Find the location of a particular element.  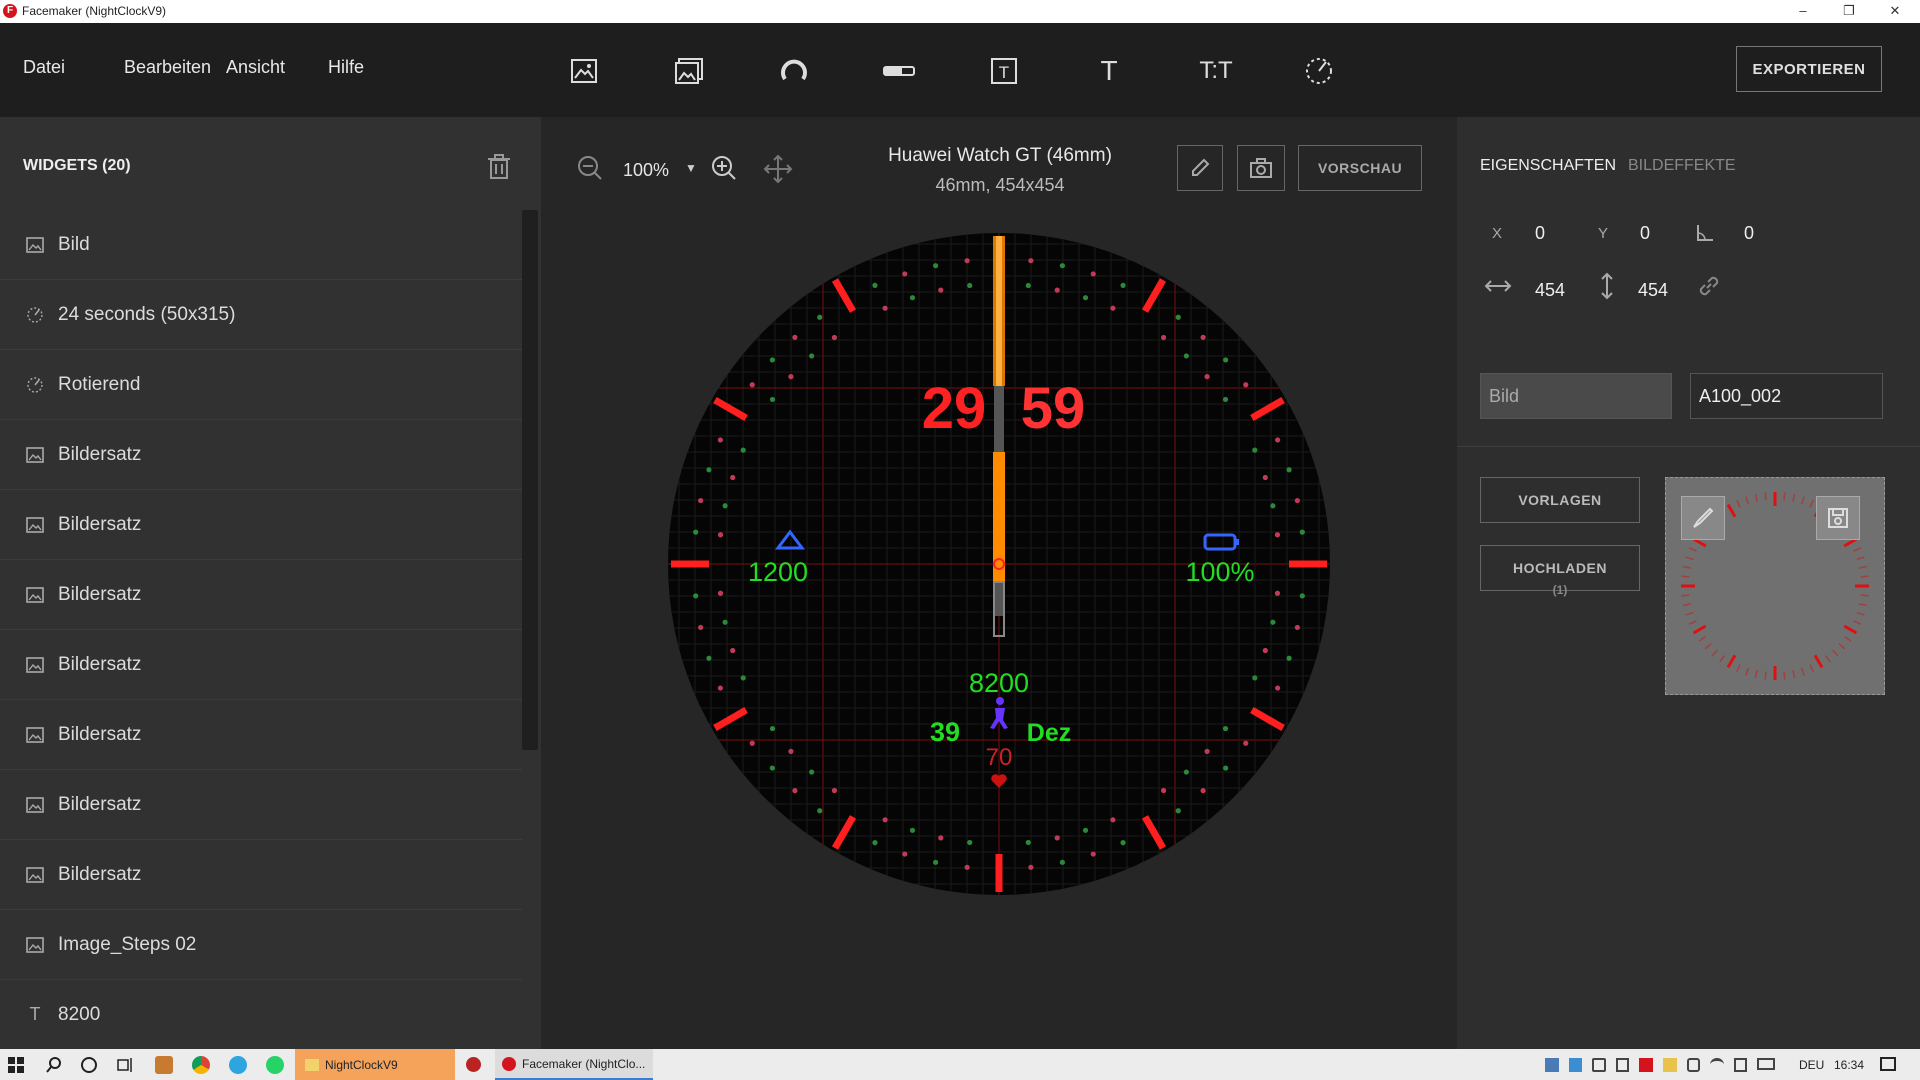

width-arrow-icon is located at coordinates (1498, 288).